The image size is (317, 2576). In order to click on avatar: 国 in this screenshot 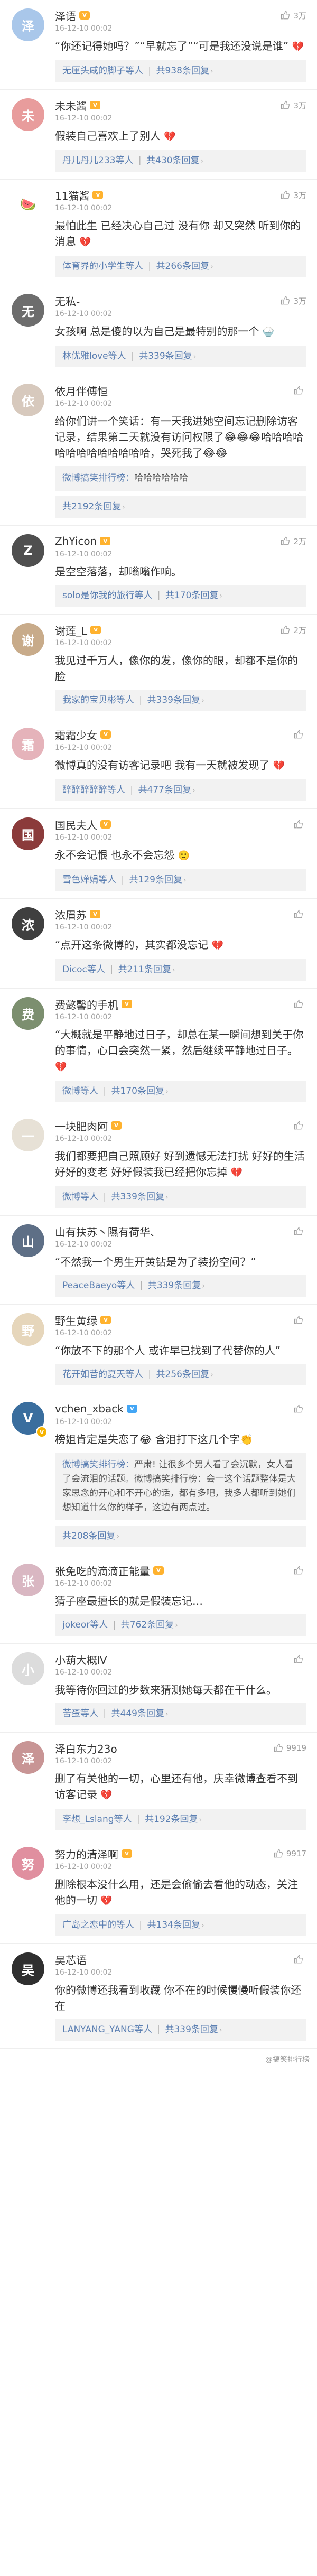, I will do `click(28, 833)`.